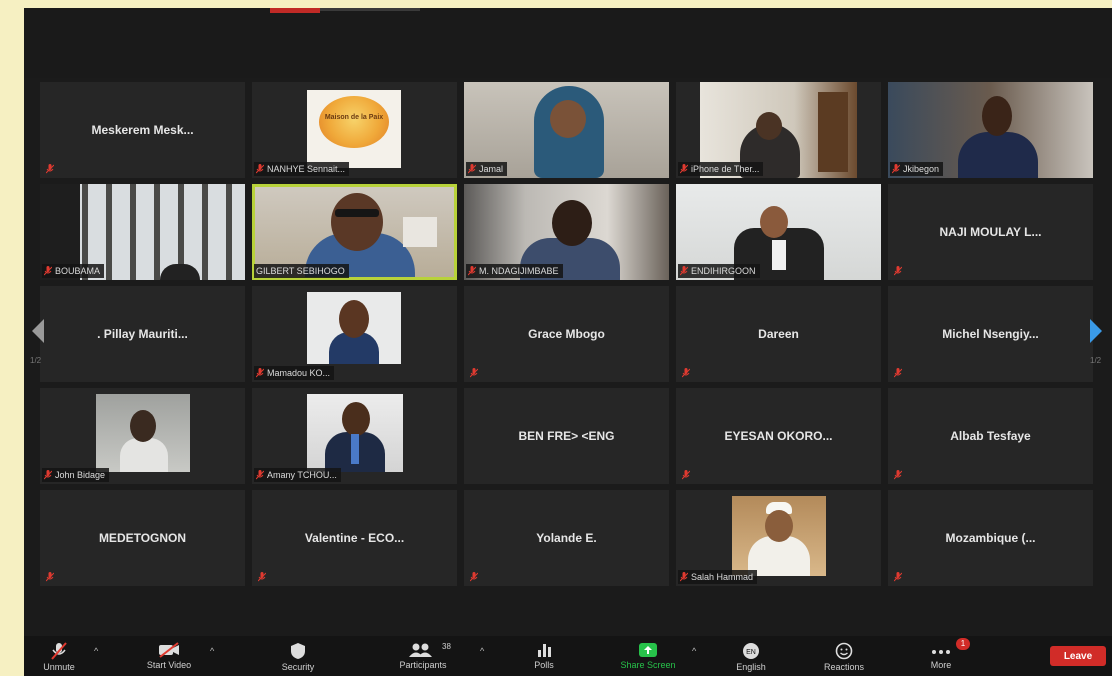 This screenshot has height=676, width=1112. Describe the element at coordinates (487, 169) in the screenshot. I see `participant-name-label: Jamal` at that location.